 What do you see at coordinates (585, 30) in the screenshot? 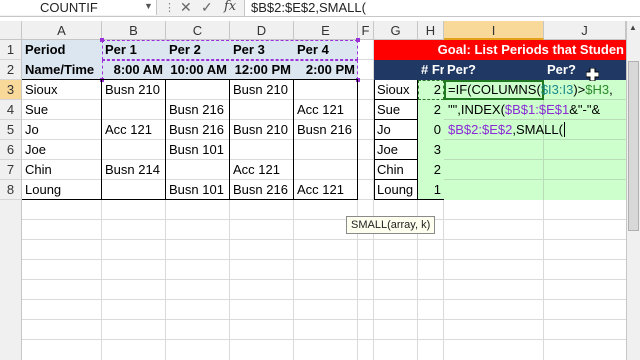
I see `column-header-j: J` at bounding box center [585, 30].